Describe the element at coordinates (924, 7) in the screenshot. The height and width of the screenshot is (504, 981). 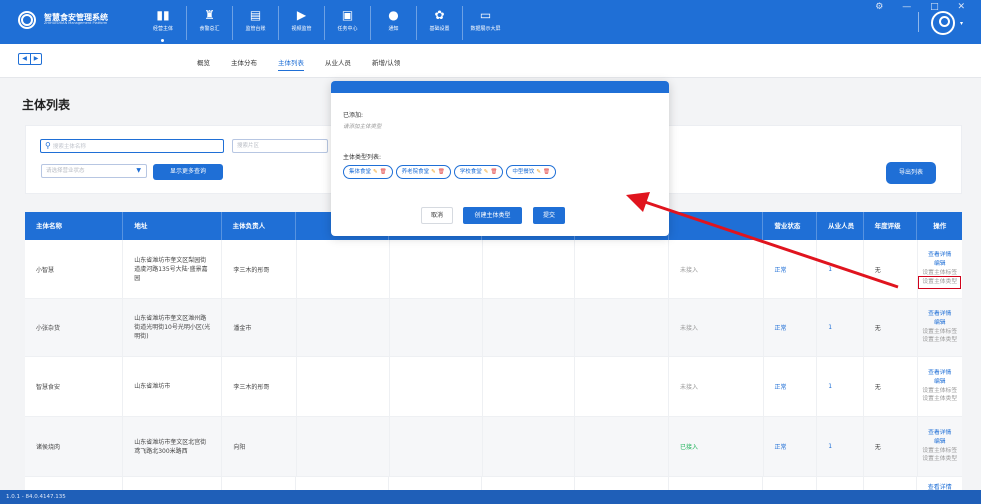
I see `window-controls: ⚙ — □ ✕` at that location.